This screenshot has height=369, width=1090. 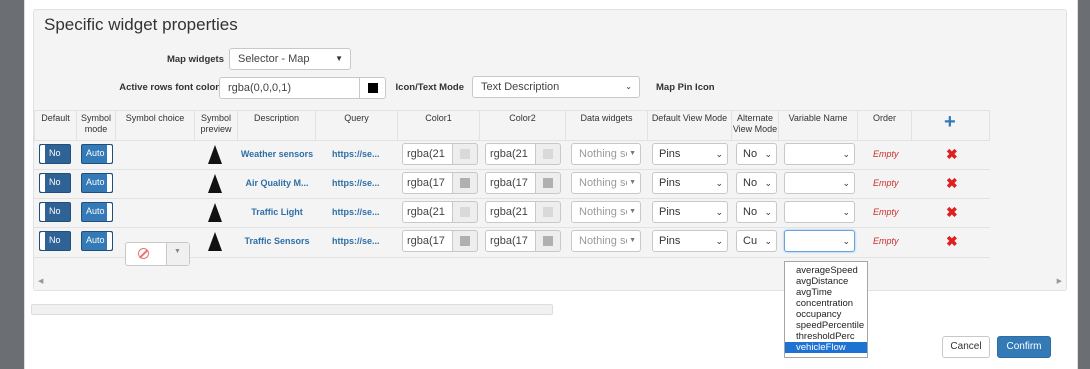 I want to click on header-symbol-mode: Symbol mode, so click(x=96, y=125).